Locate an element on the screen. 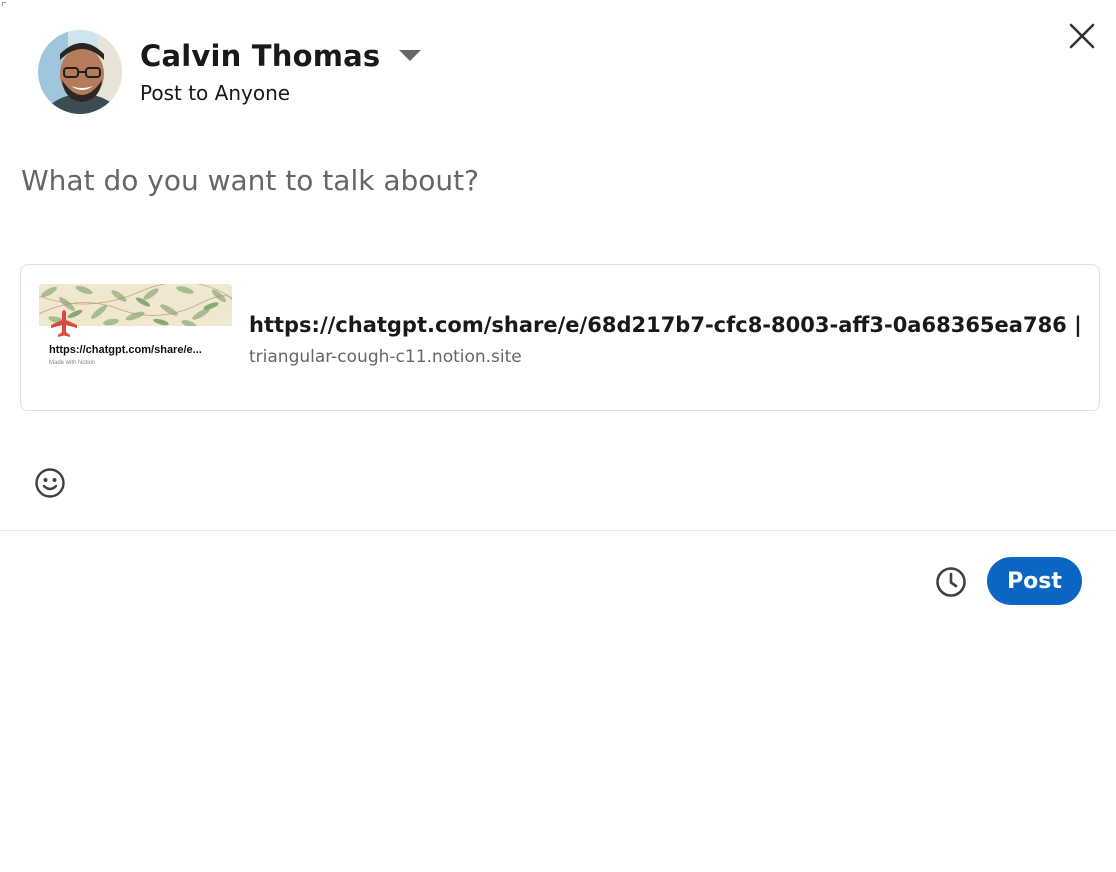 The image size is (1116, 872). emoji-button is located at coordinates (50, 483).